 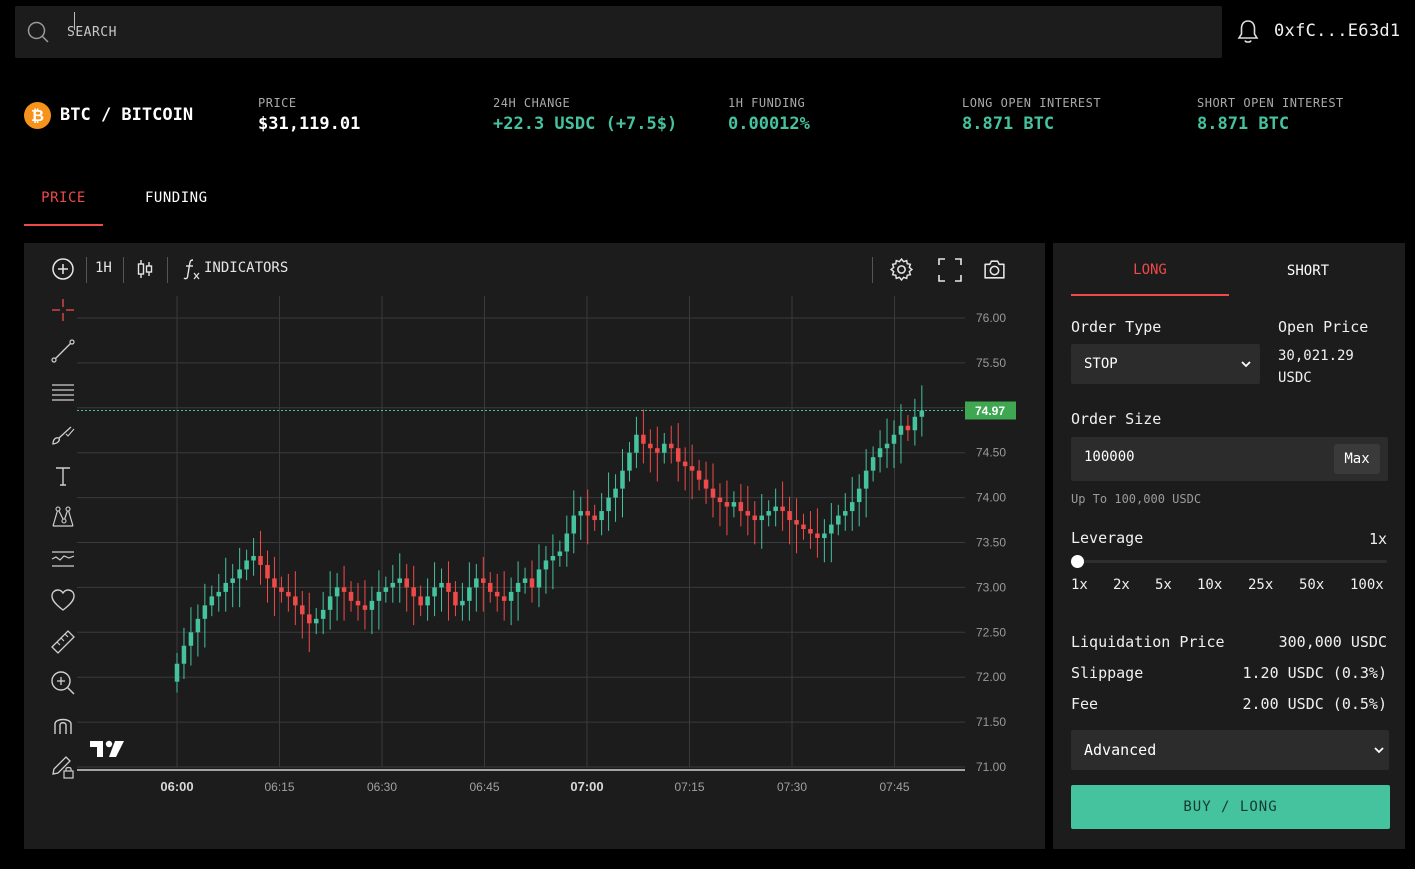 I want to click on x-tick-label: 06:15, so click(x=279, y=787).